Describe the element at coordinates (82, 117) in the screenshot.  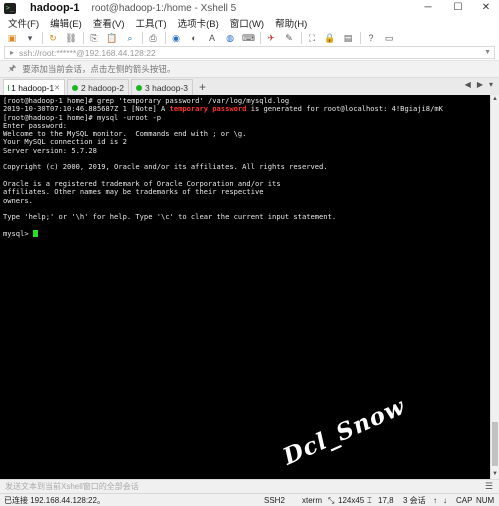
I see `terminal-line: [root@hadoop-1 home]# mysql -uroot -p` at that location.